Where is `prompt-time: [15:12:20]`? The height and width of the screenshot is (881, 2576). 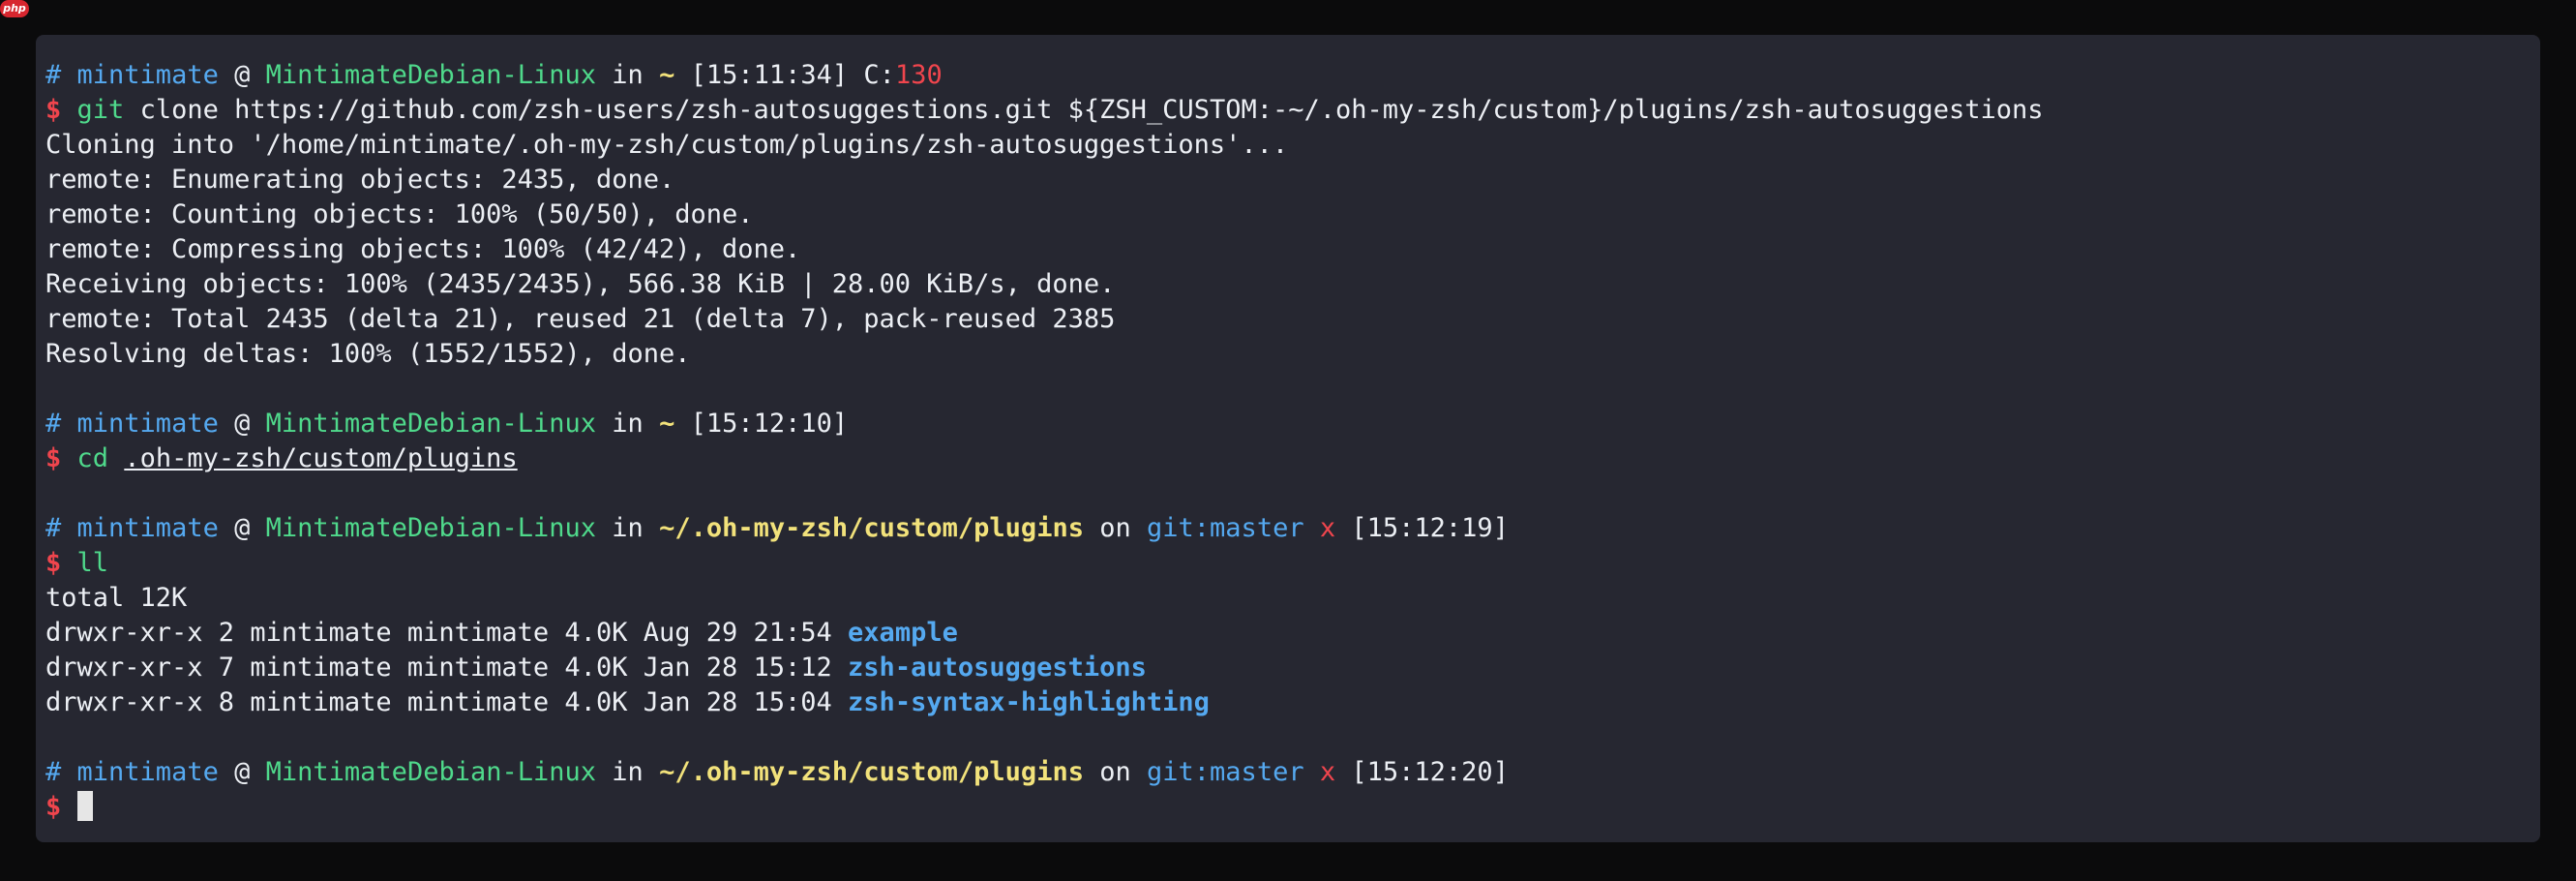 prompt-time: [15:12:20] is located at coordinates (1430, 772).